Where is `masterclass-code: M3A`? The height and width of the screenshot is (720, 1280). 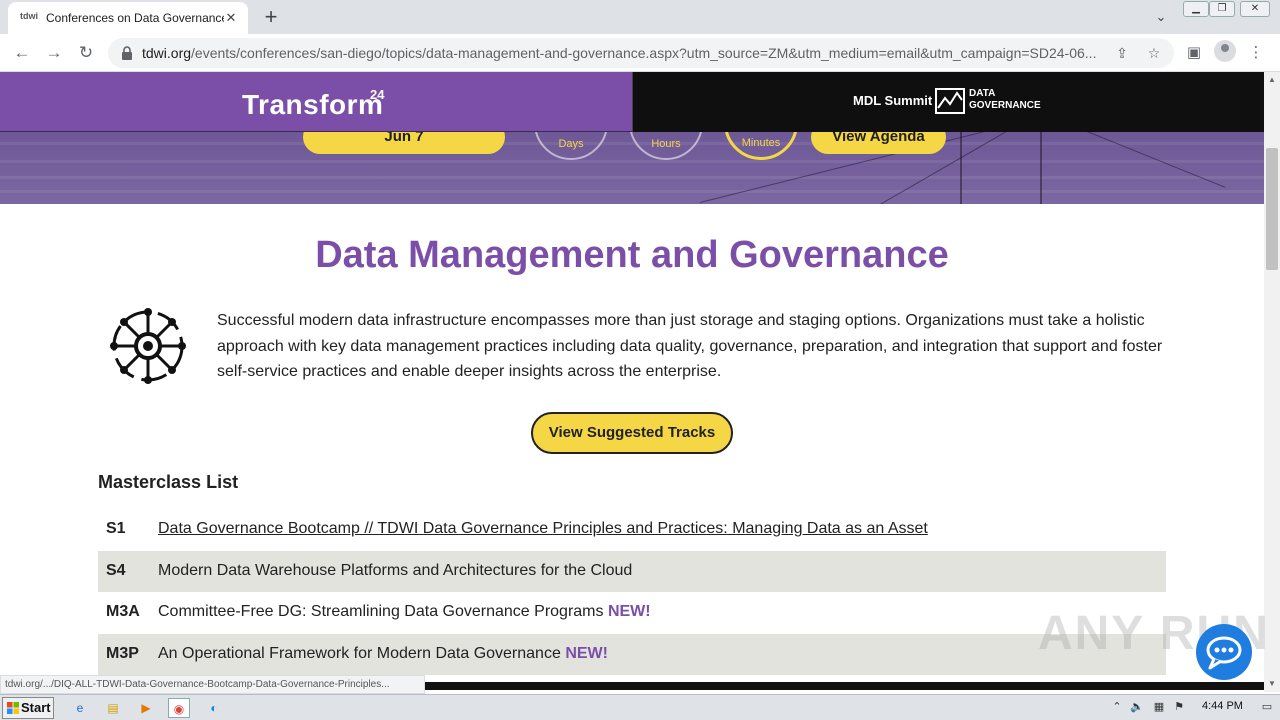 masterclass-code: M3A is located at coordinates (123, 611).